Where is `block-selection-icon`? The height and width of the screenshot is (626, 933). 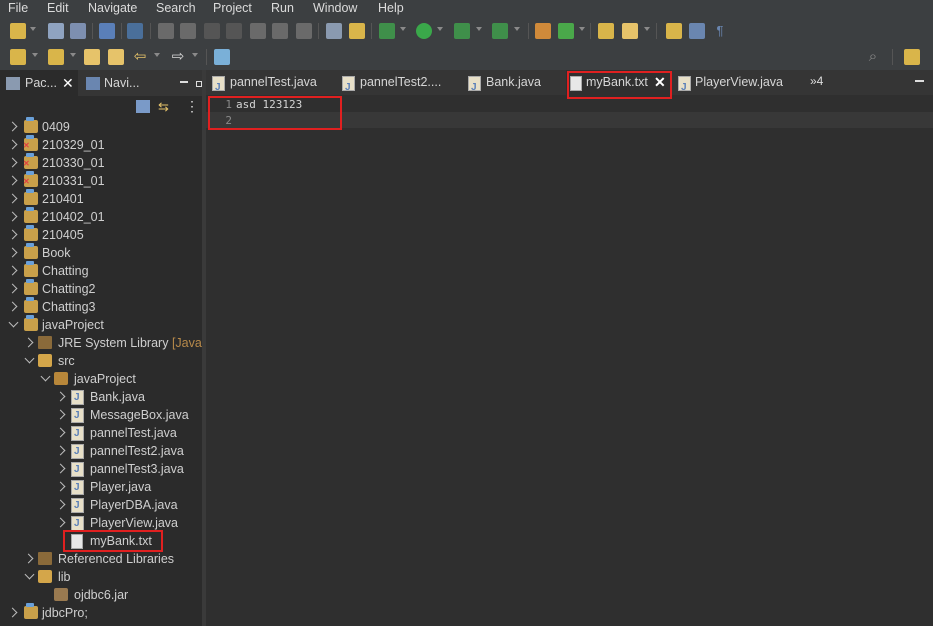
block-selection-icon is located at coordinates (697, 31).